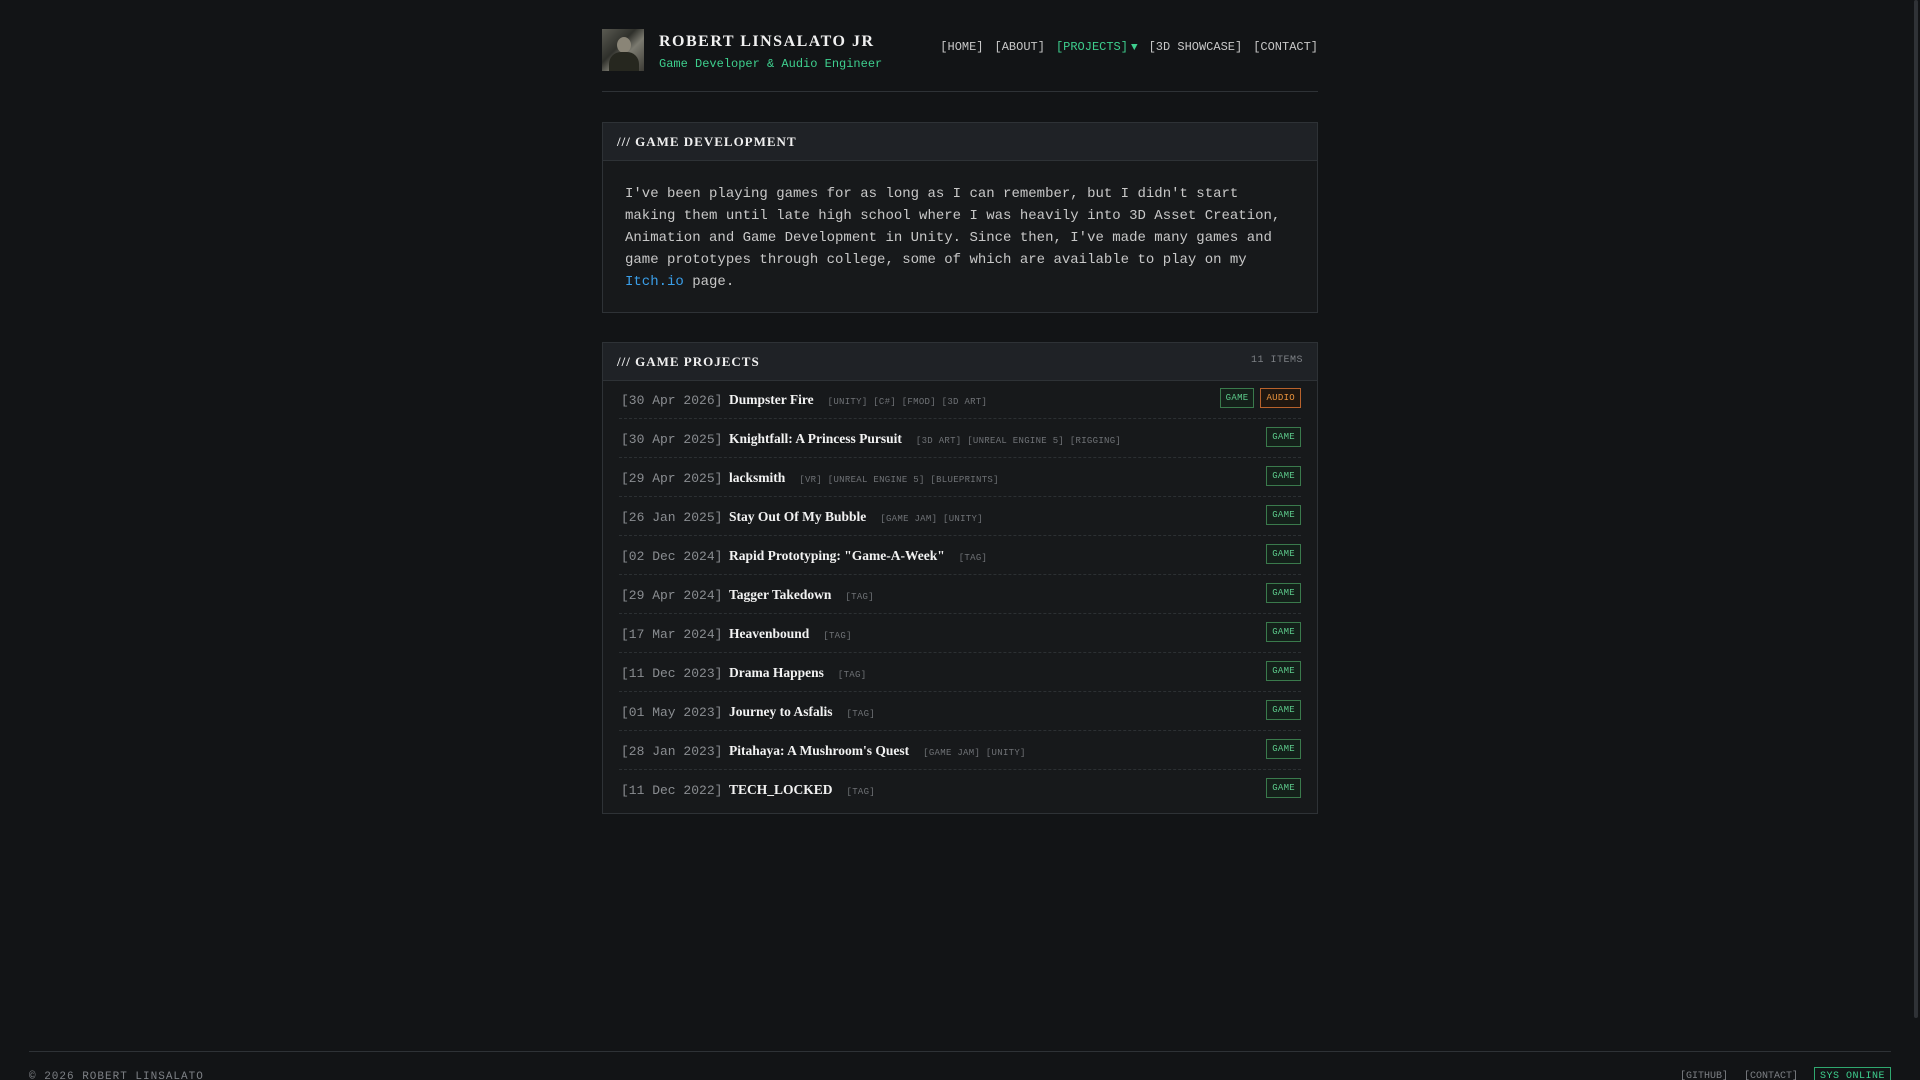 Image resolution: width=1920 pixels, height=1080 pixels. What do you see at coordinates (672, 439) in the screenshot?
I see `project-date: [30 Apr 2025]` at bounding box center [672, 439].